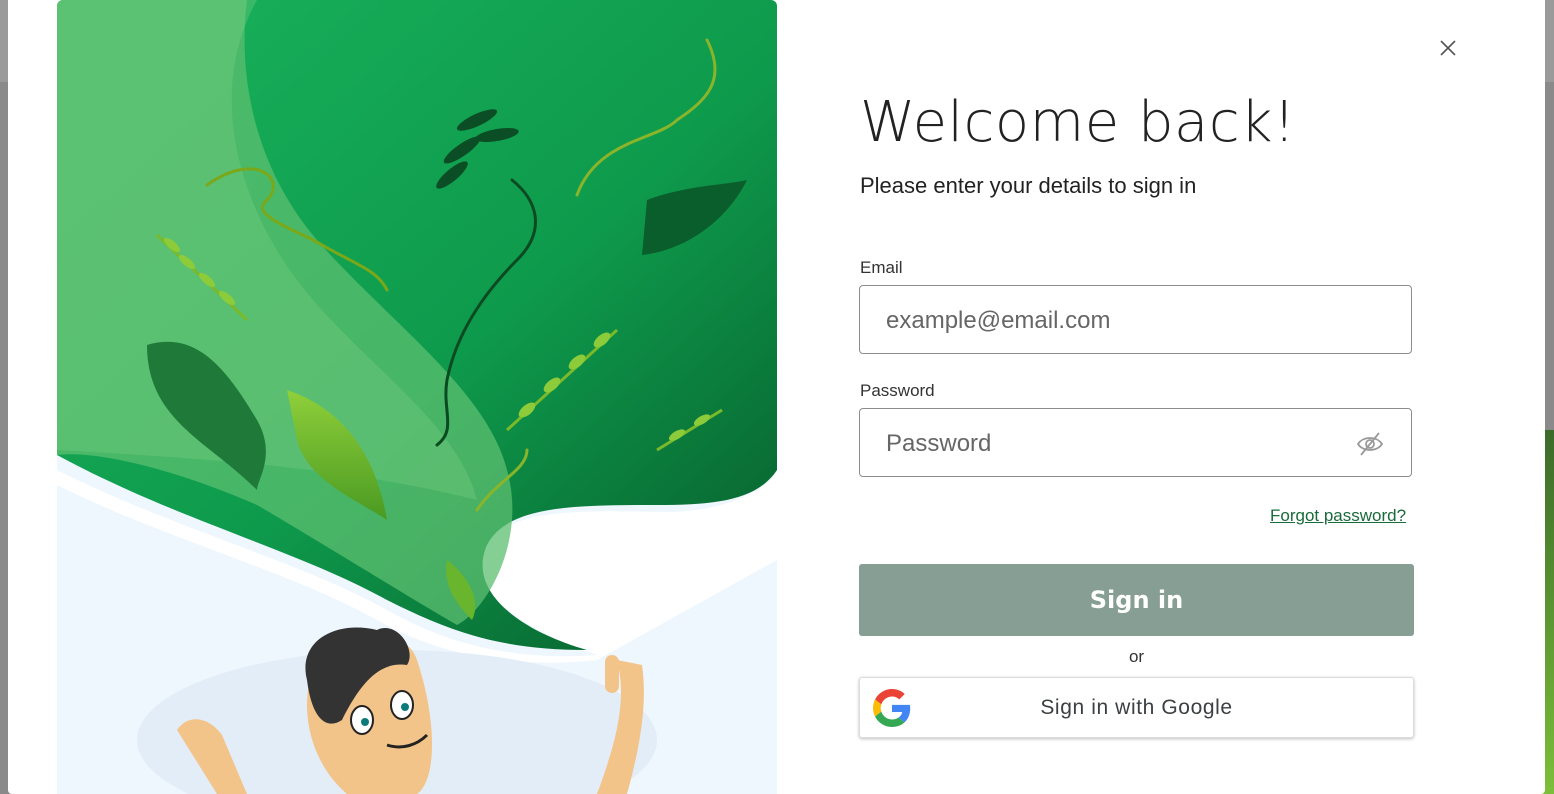 This screenshot has width=1554, height=794. Describe the element at coordinates (1136, 656) in the screenshot. I see `or-separator: or` at that location.